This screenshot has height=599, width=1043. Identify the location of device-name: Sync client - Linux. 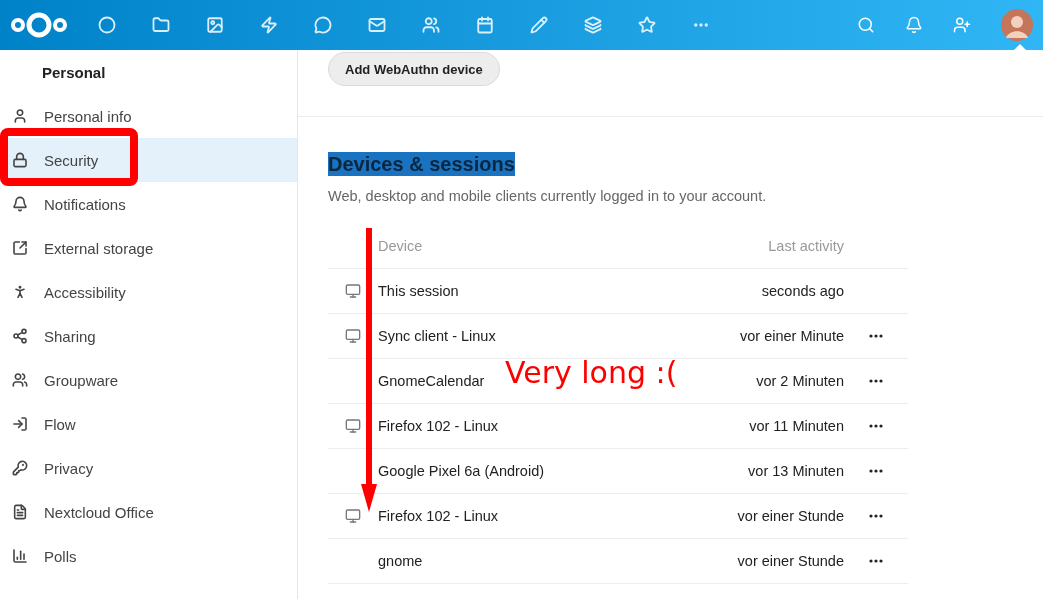
(437, 336).